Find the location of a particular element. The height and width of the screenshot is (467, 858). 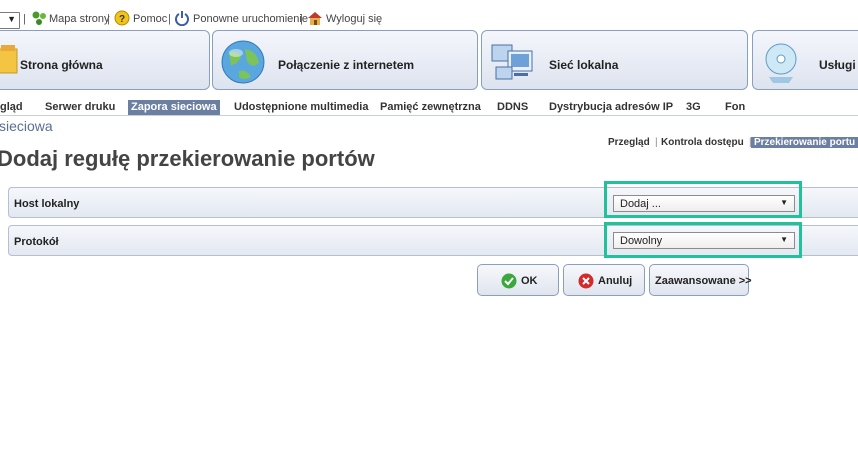

tab-internet-label: Połączenie z internetem is located at coordinates (346, 65).